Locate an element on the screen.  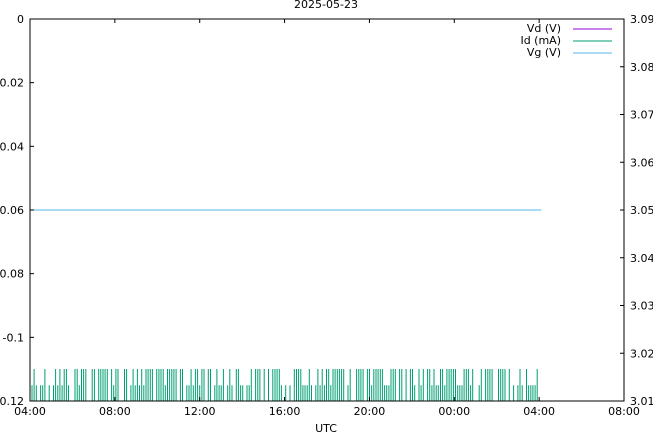
y-right-tick-label: 3.09 is located at coordinates (641, 19).